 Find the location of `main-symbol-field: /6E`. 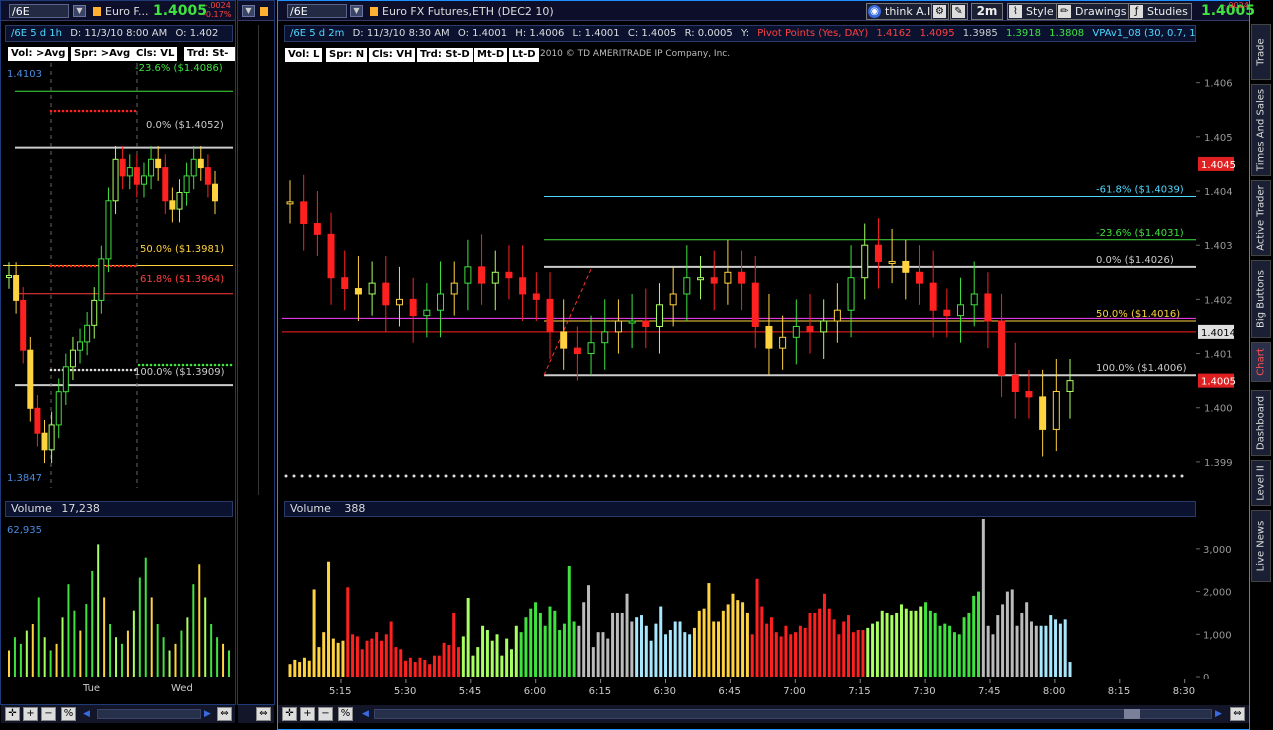

main-symbol-field: /6E is located at coordinates (317, 11).